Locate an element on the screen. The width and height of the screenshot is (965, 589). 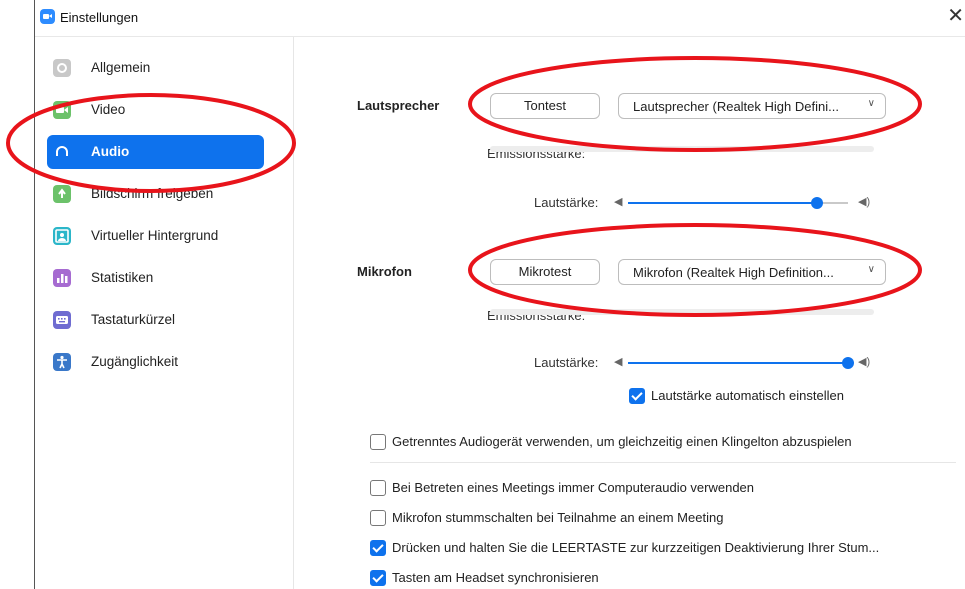
divider is located at coordinates (663, 462).